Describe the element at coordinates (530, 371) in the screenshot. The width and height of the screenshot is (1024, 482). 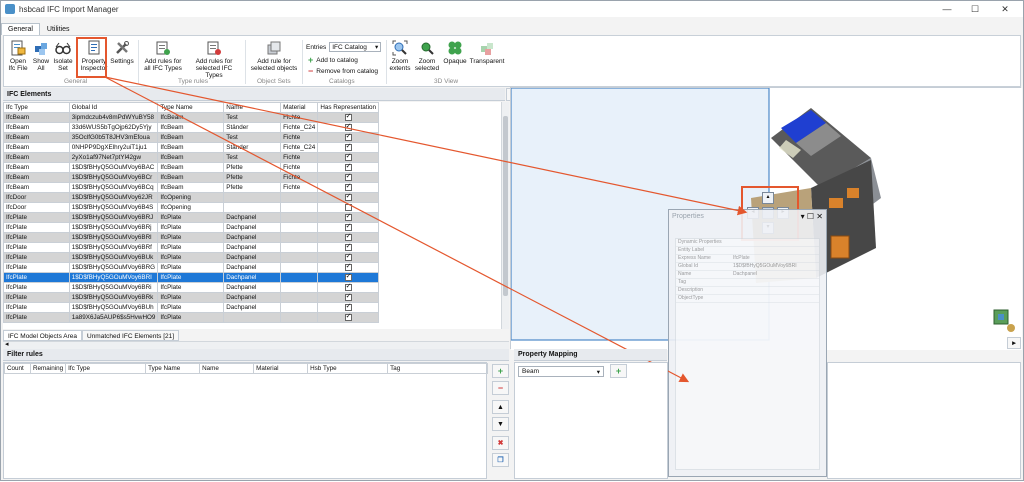
I see `hsb-type-select-value: Beam` at that location.